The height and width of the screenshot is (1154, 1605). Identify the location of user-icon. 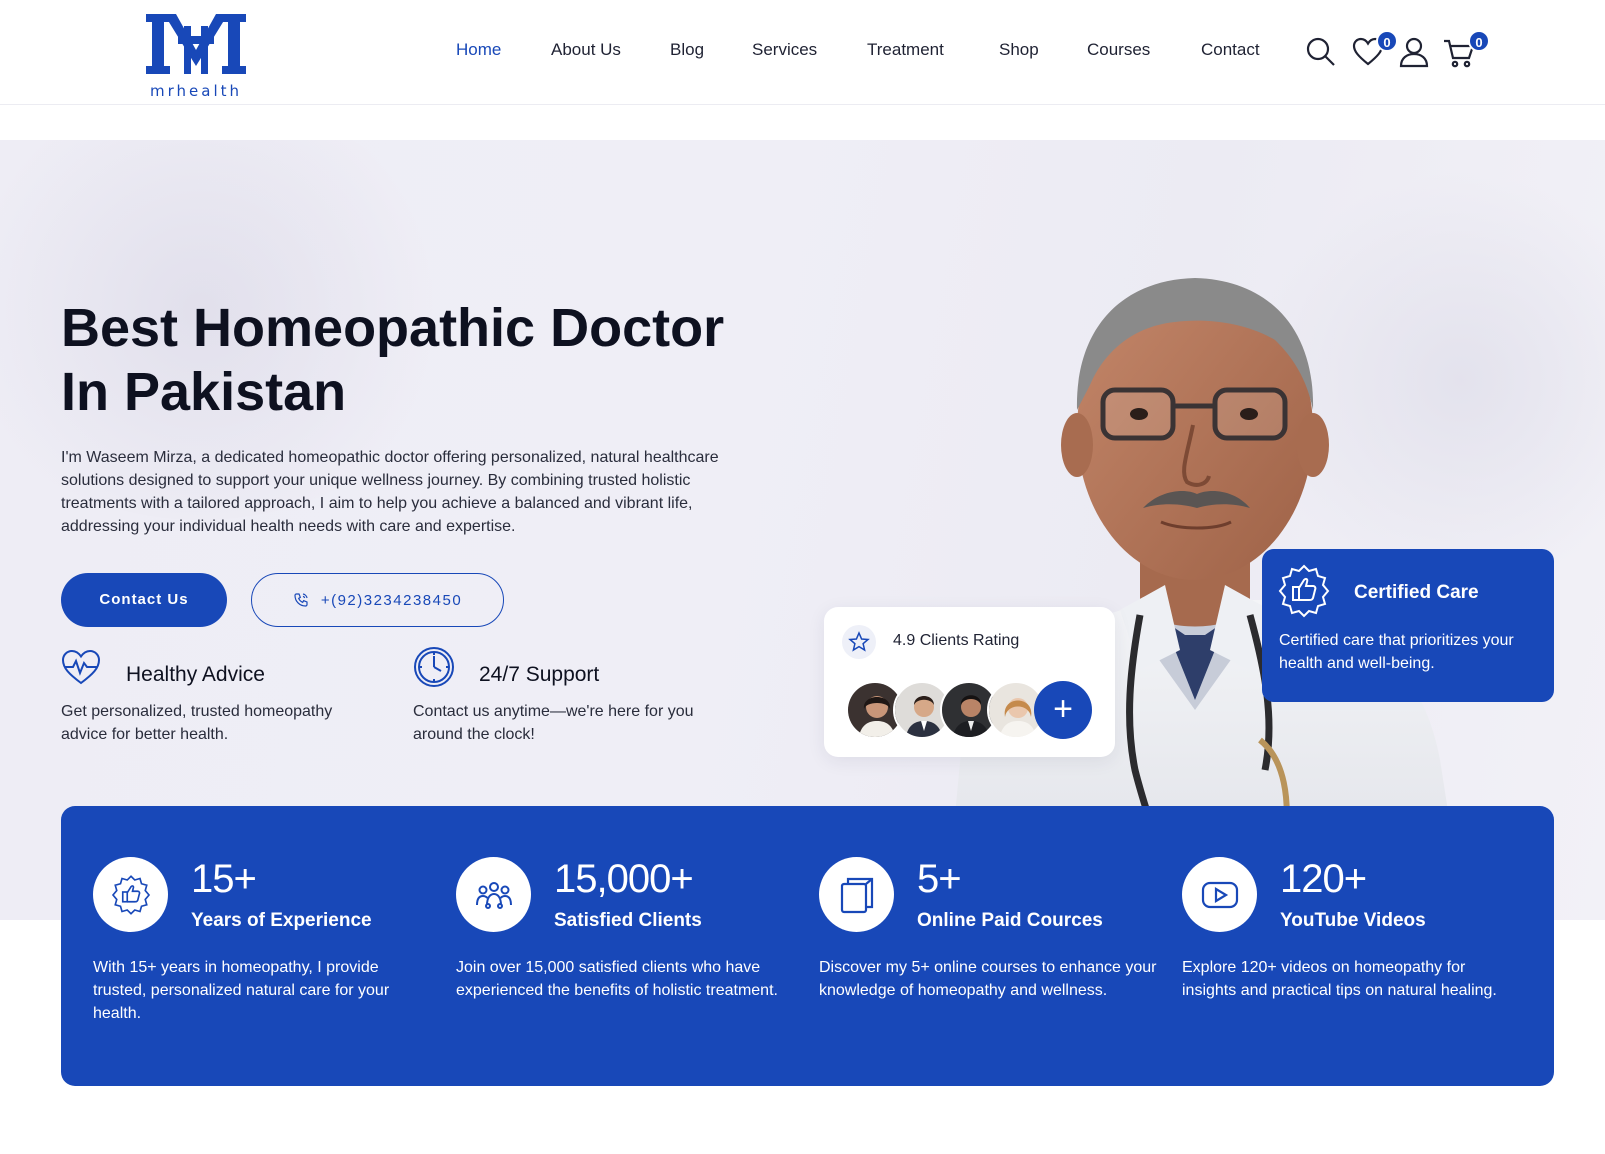
(1414, 54).